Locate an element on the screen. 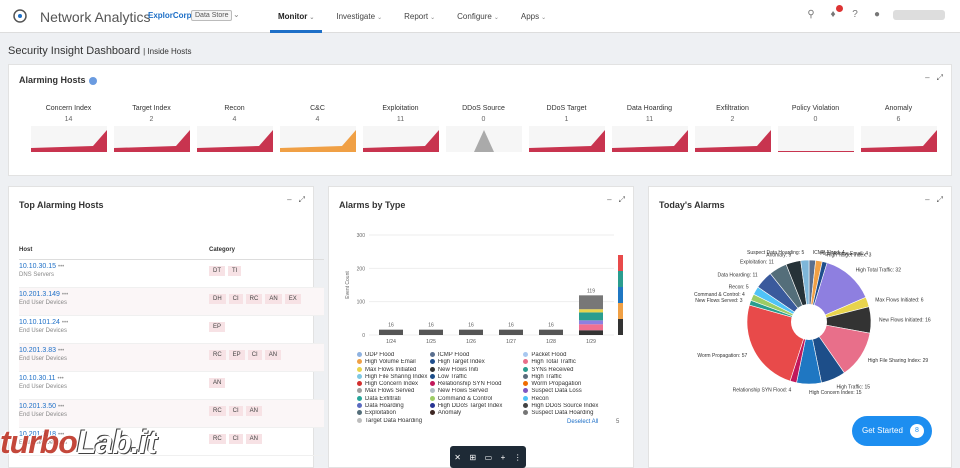 The height and width of the screenshot is (468, 960). legend-item: Packet Flood is located at coordinates (570, 355).